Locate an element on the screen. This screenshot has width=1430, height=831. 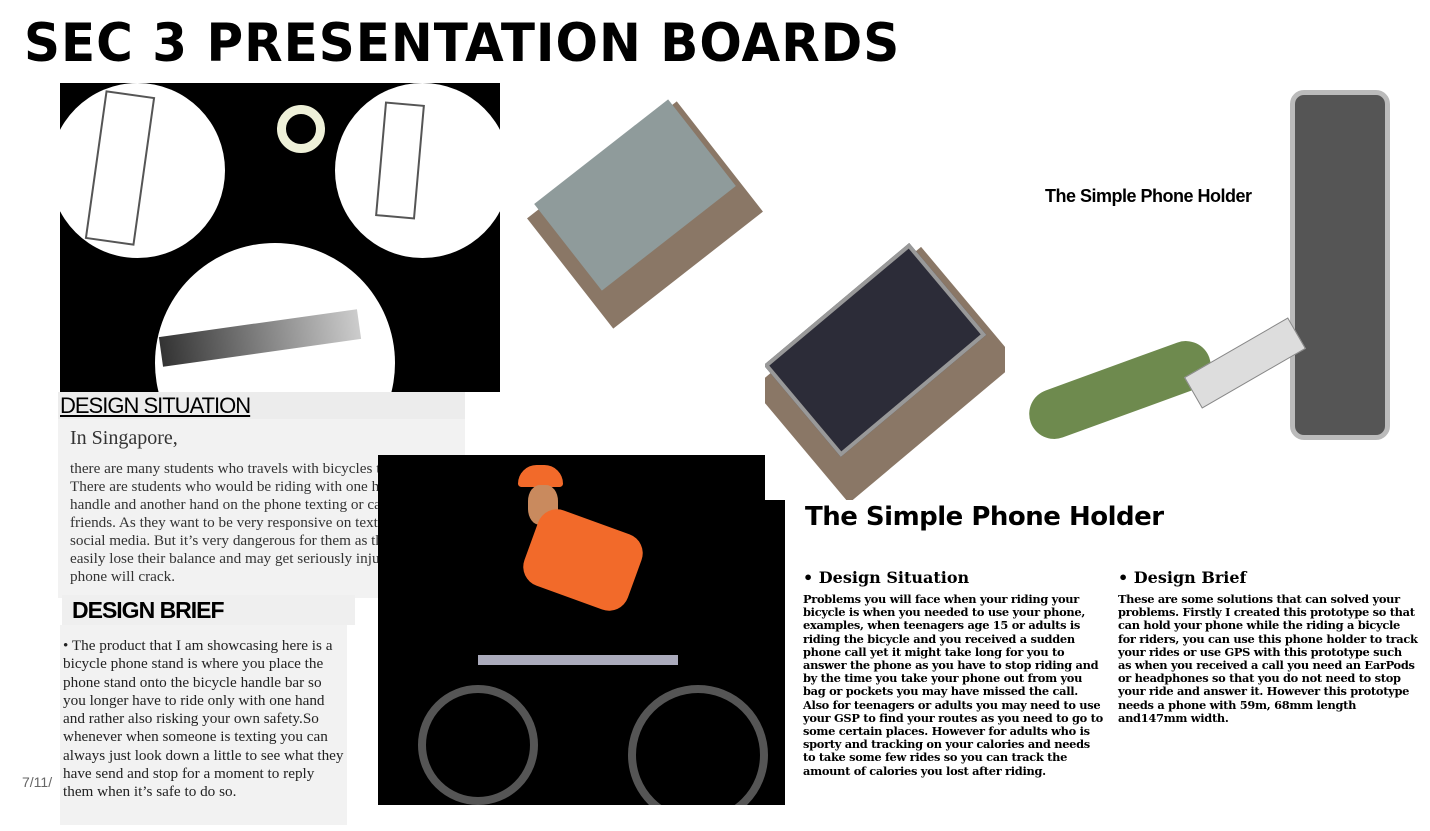
column-heading: • Design Situation is located at coordinates (886, 577).